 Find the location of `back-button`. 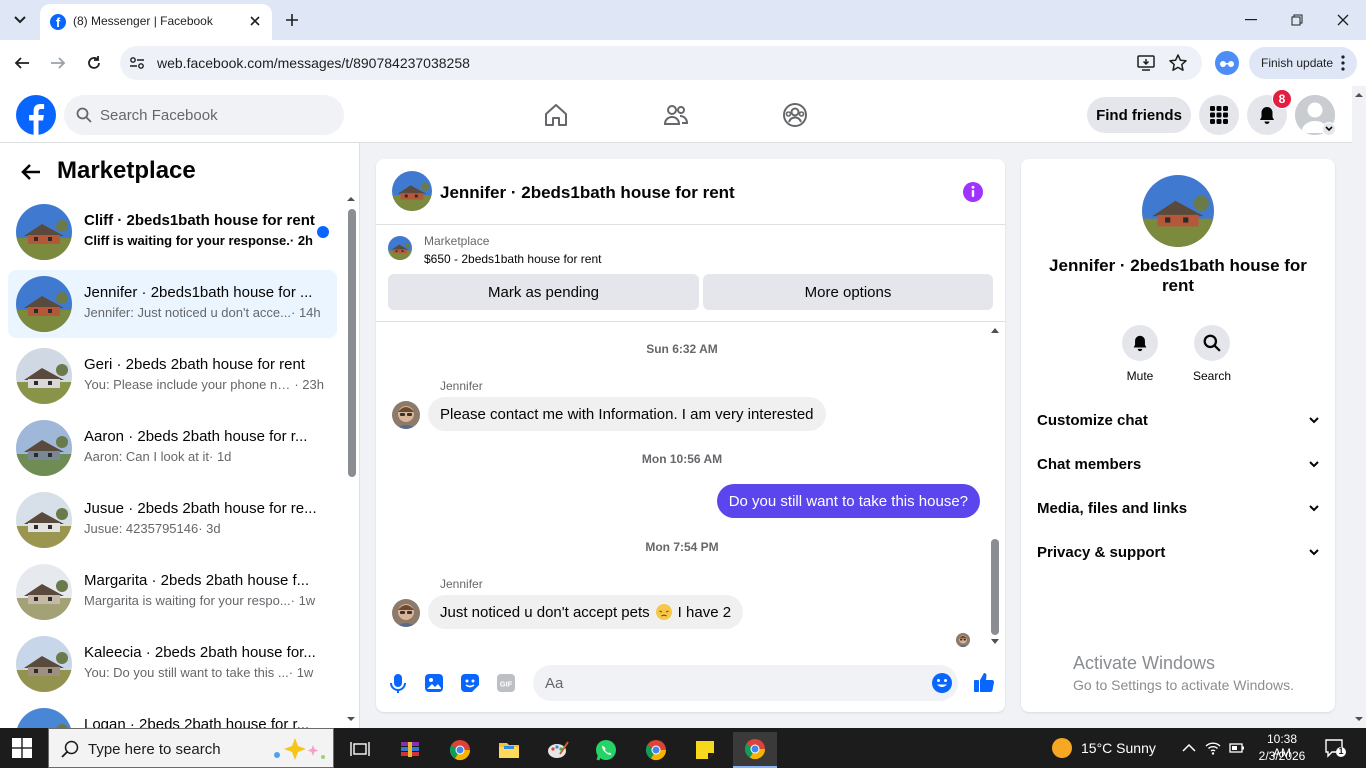

back-button is located at coordinates (22, 63).